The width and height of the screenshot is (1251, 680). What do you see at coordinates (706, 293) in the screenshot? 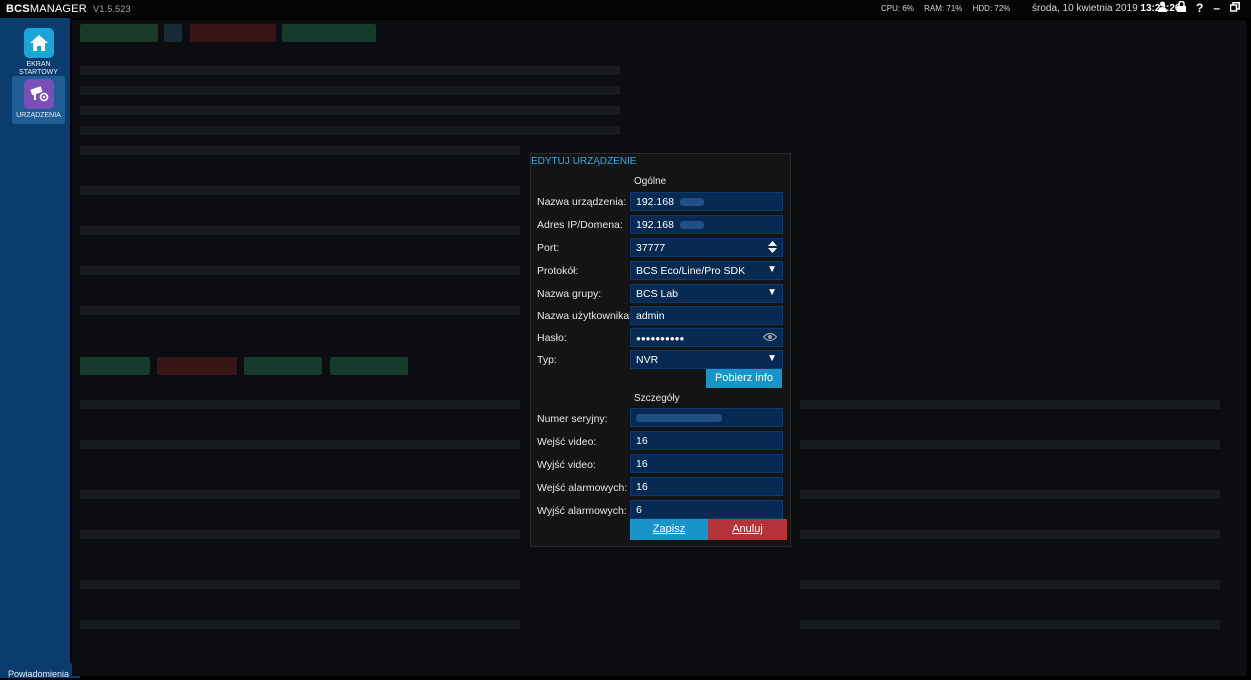
I see `group-name-select: BCS Lab ▼` at bounding box center [706, 293].